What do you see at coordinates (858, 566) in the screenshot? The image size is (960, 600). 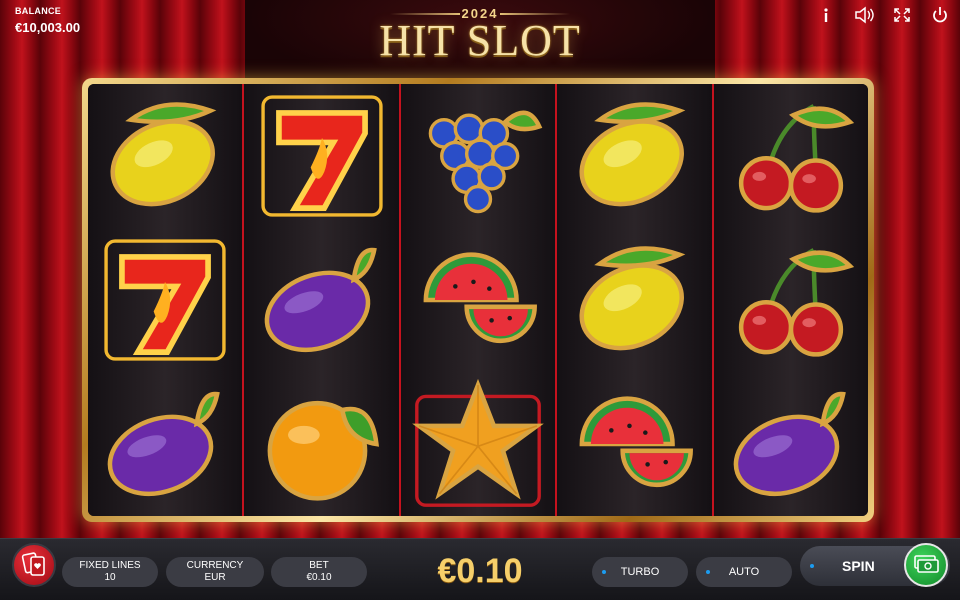 I see `spin-label: SPIN` at bounding box center [858, 566].